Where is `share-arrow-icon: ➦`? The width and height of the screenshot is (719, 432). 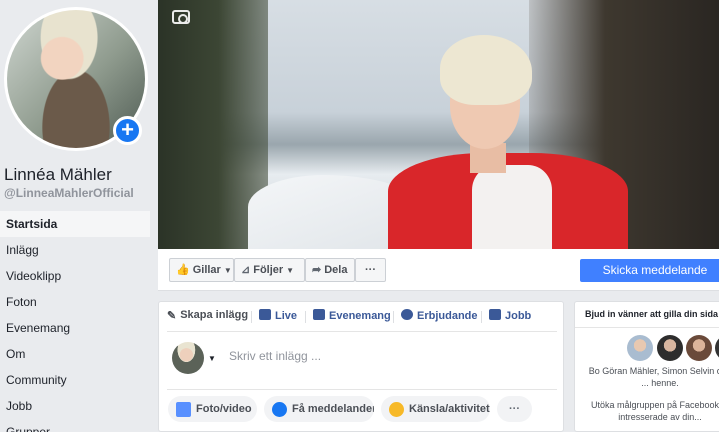
share-arrow-icon: ➦ is located at coordinates (317, 270).